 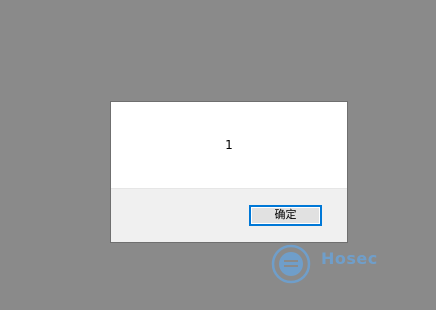 I want to click on ok-button: 确定, so click(x=285, y=215).